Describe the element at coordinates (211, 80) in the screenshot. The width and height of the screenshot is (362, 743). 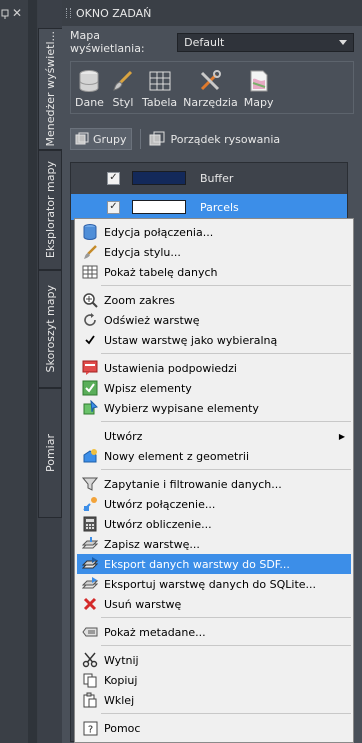
I see `tools-icon` at that location.